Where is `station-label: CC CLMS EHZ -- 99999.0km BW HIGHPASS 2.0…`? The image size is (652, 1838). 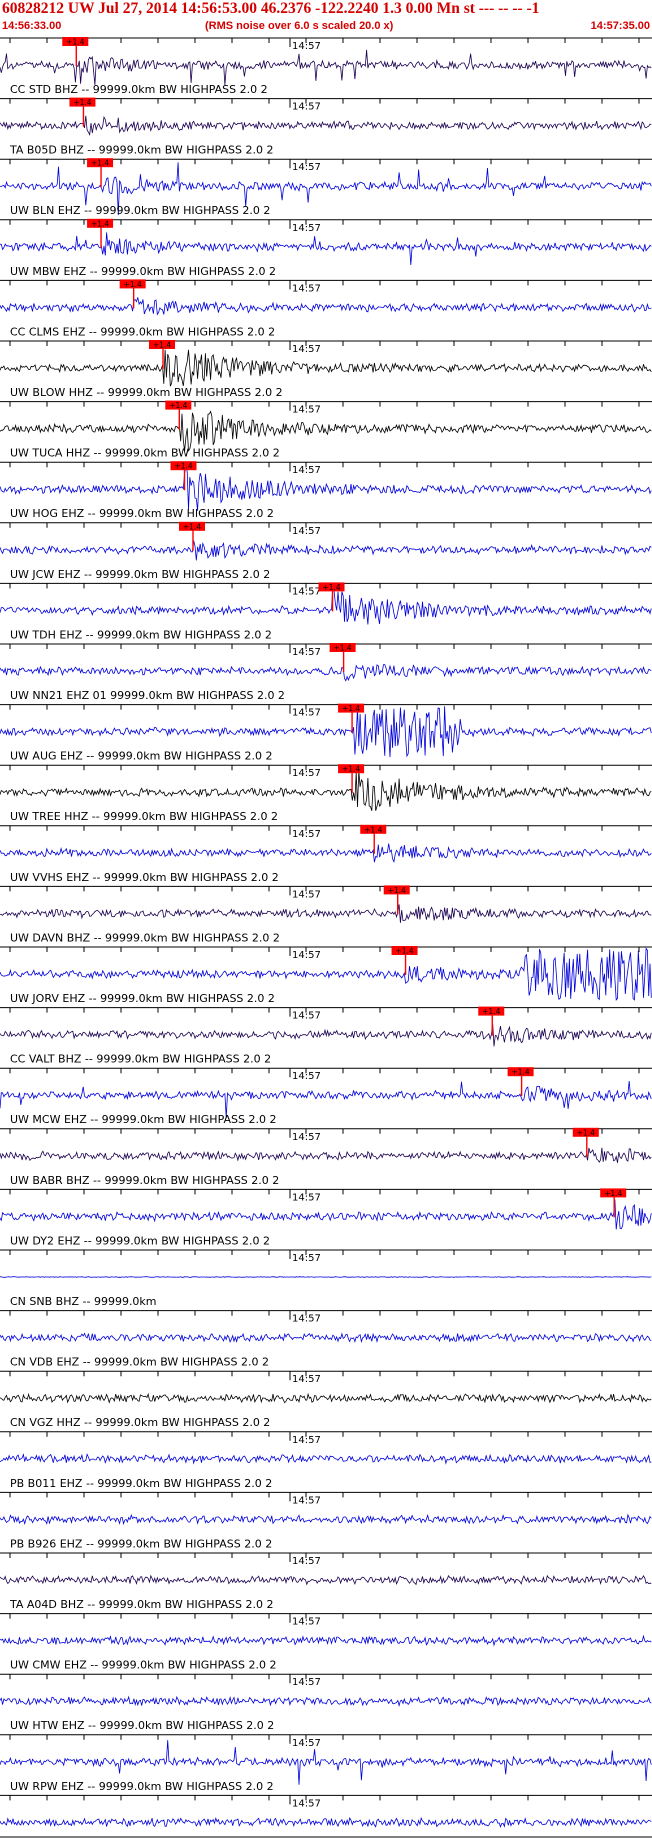
station-label: CC CLMS EHZ -- 99999.0km BW HIGHPASS 2.0… is located at coordinates (142, 331).